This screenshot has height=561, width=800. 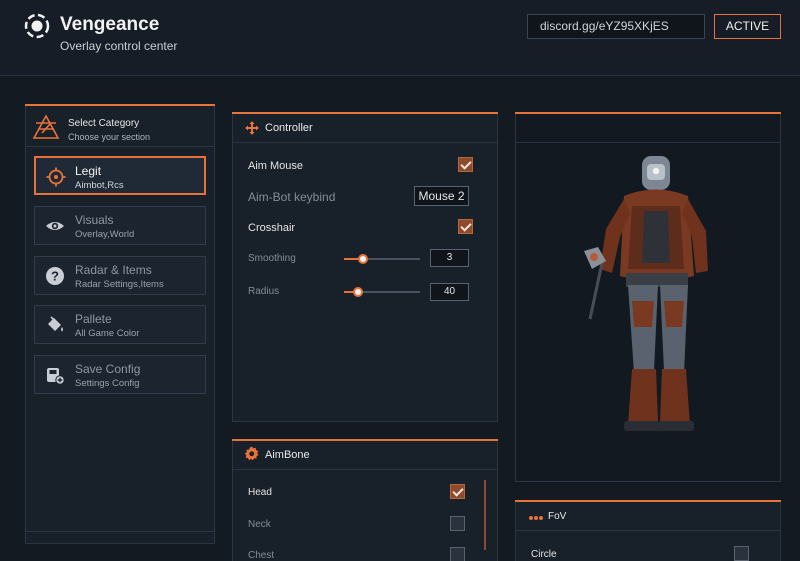 I want to click on menu-item-save-config: Save Config Settings Config, so click(x=120, y=374).